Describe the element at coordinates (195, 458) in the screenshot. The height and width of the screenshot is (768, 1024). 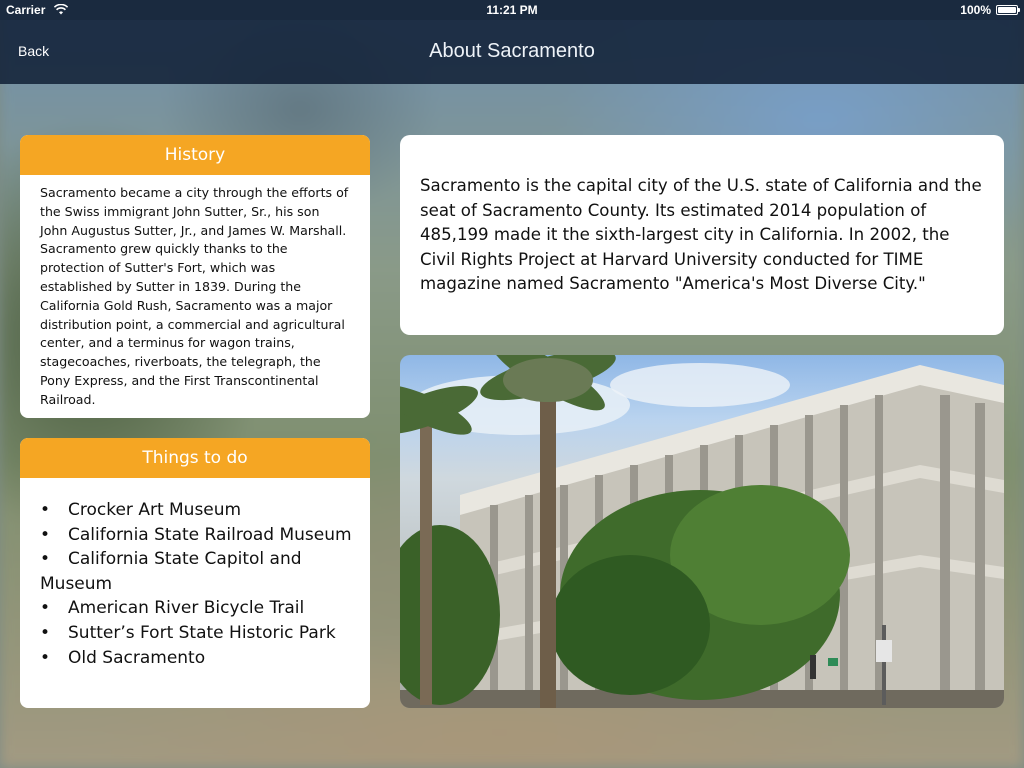
I see `things-to-do-header: Things to do` at that location.